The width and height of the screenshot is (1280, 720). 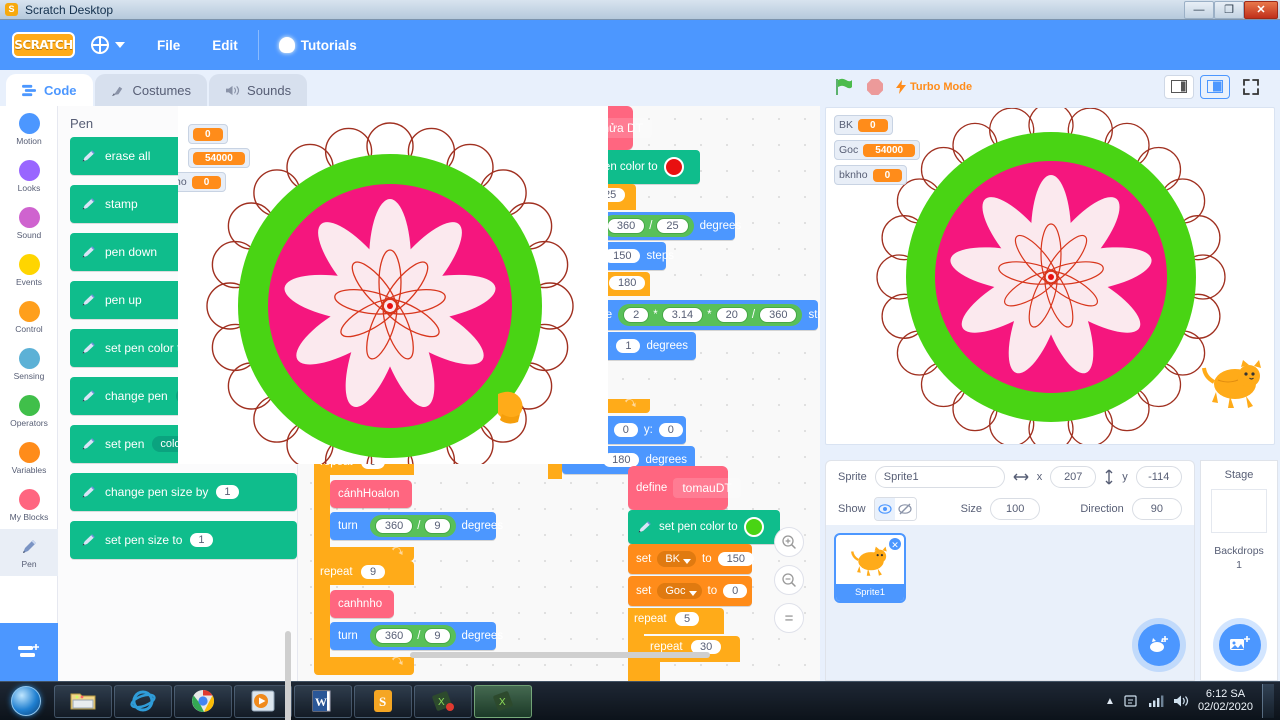 What do you see at coordinates (704, 527) in the screenshot?
I see `block-set-pen-color-green: set pen color to` at bounding box center [704, 527].